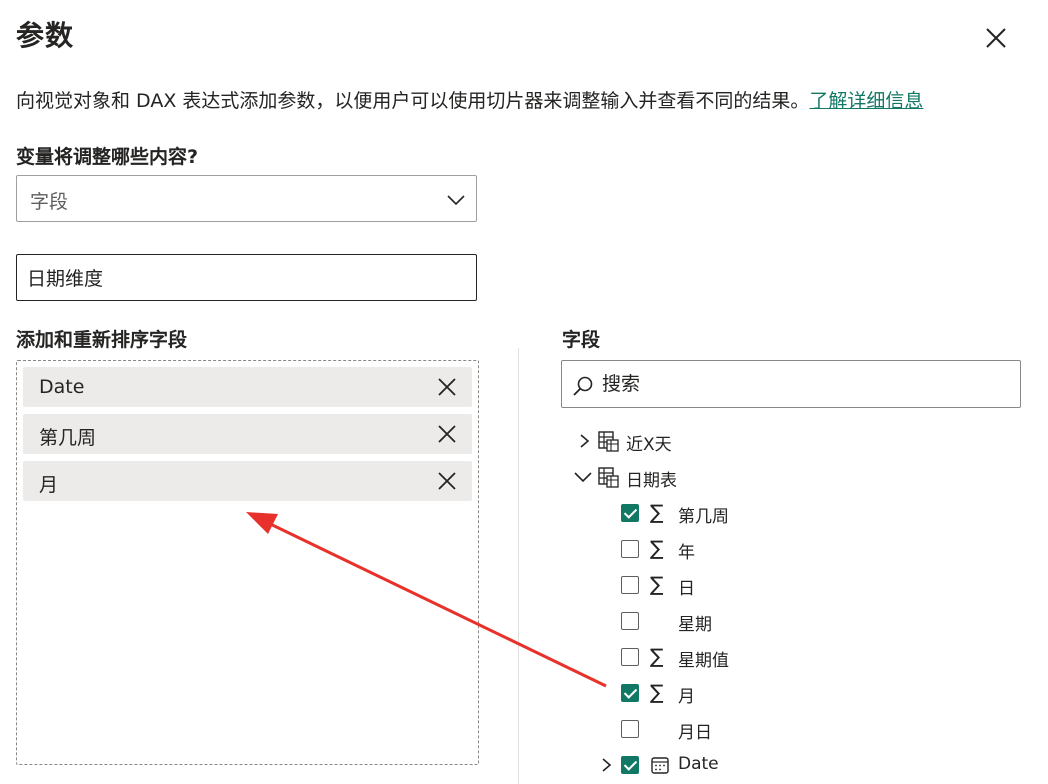  I want to click on pane-divider, so click(518, 566).